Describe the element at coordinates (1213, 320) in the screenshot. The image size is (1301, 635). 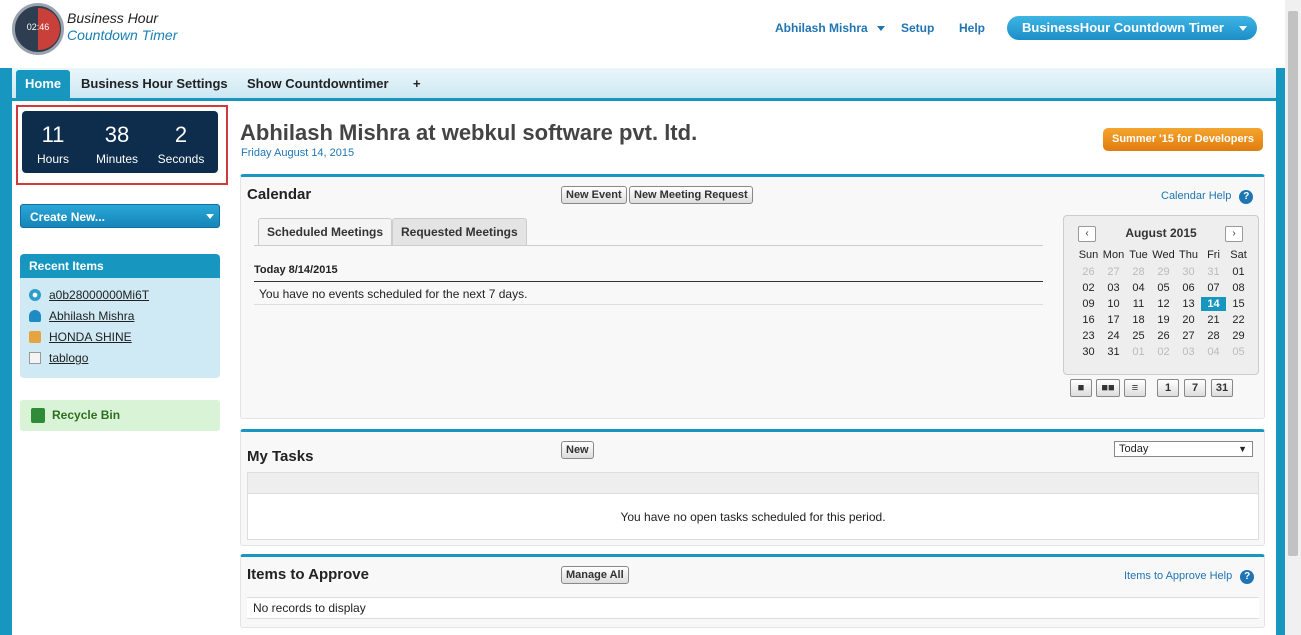
I see `calendar-day: 21` at that location.